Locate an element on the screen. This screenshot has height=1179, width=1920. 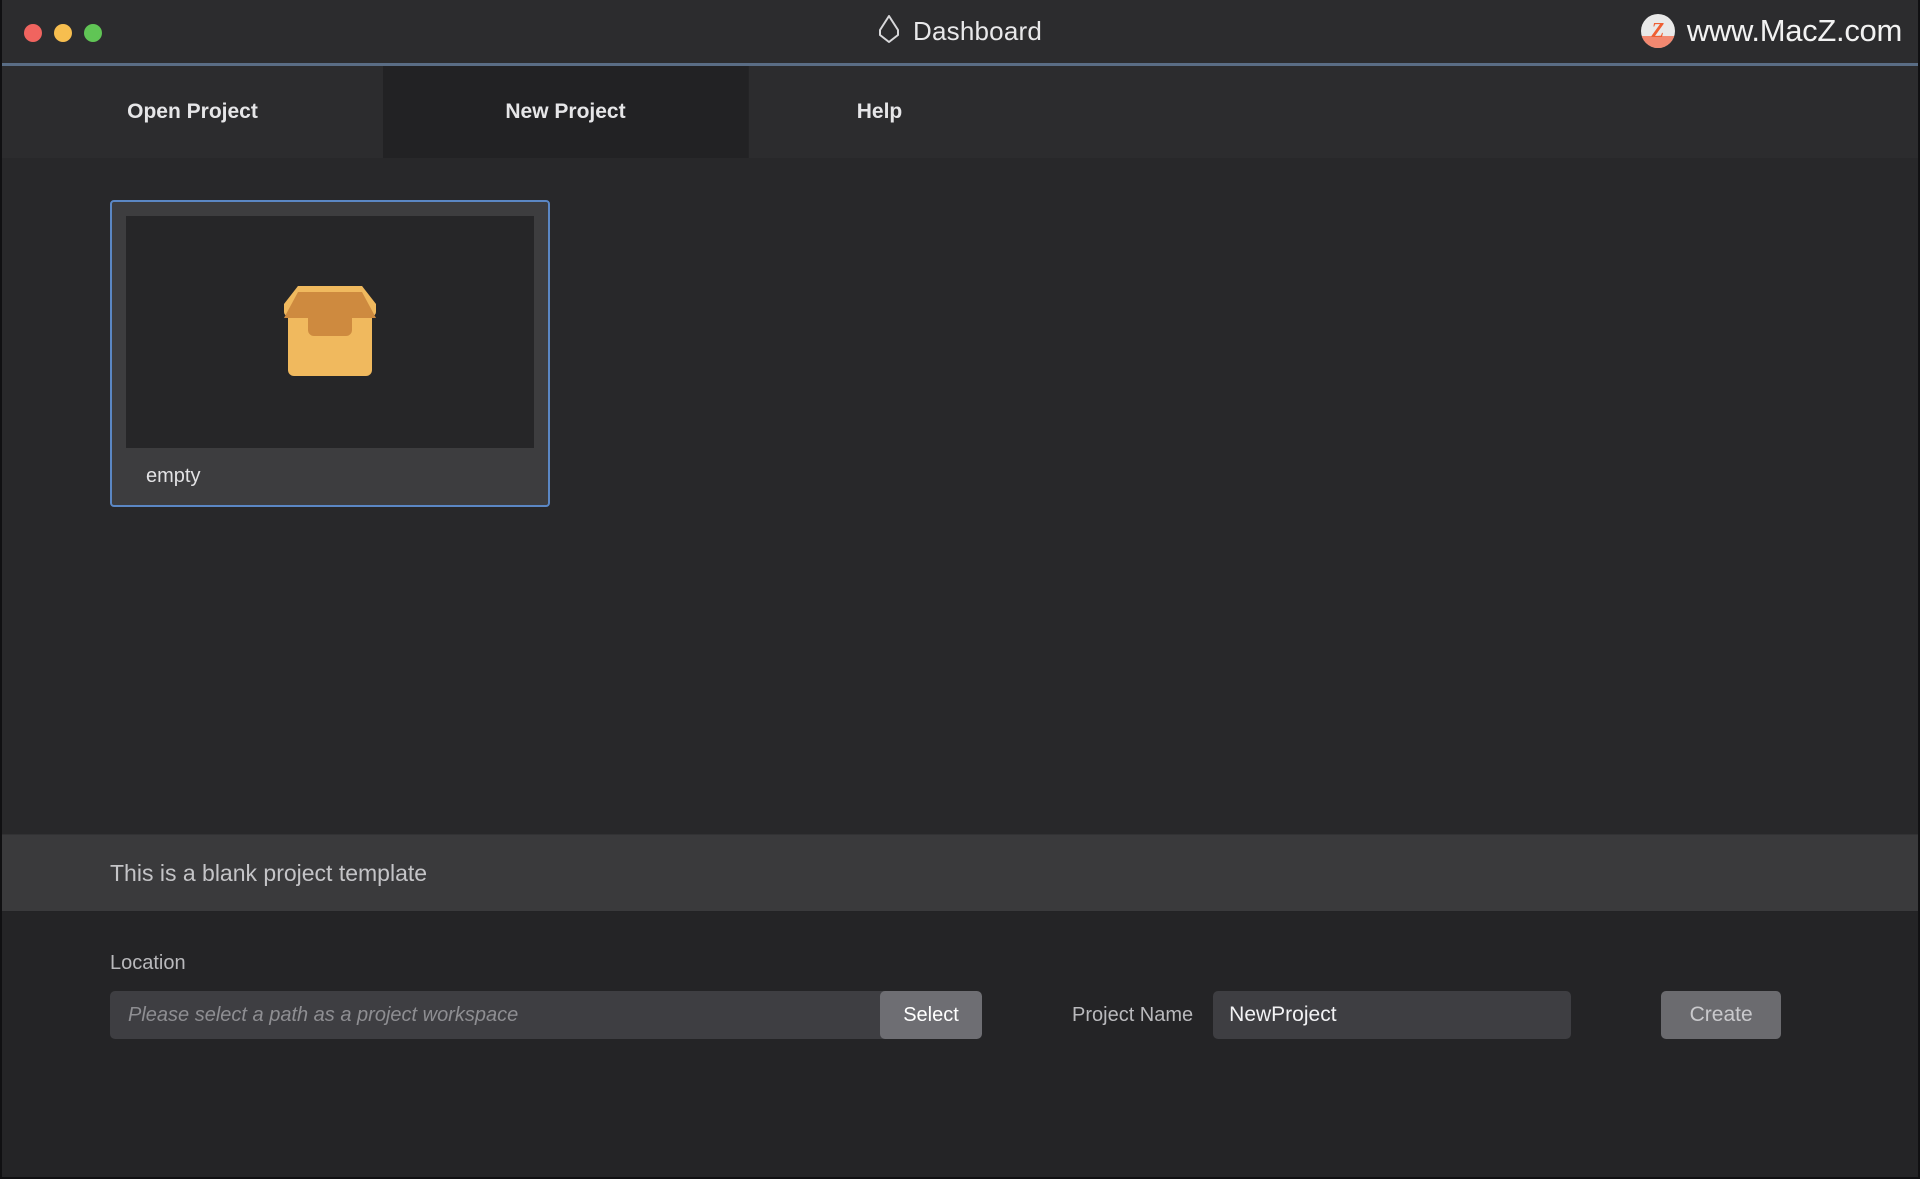
tab-help-label: Help is located at coordinates (879, 111).